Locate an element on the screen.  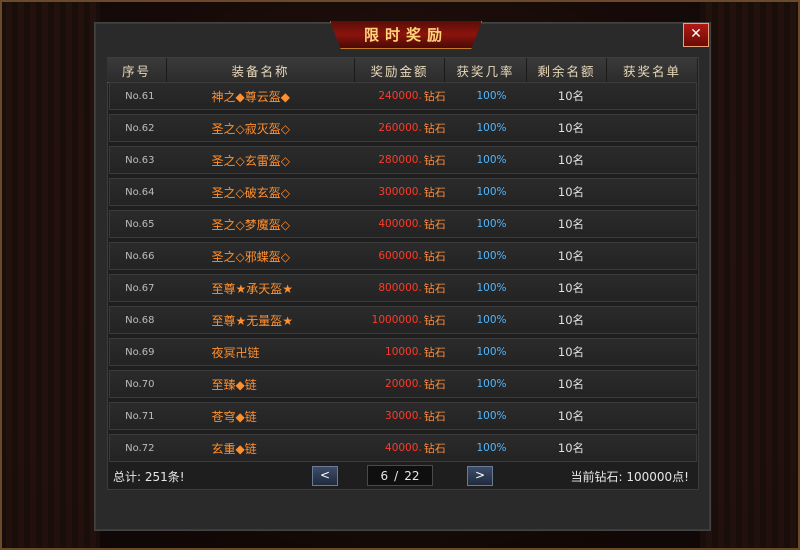
row-reward: 260000. 钻石 is located at coordinates (400, 128).